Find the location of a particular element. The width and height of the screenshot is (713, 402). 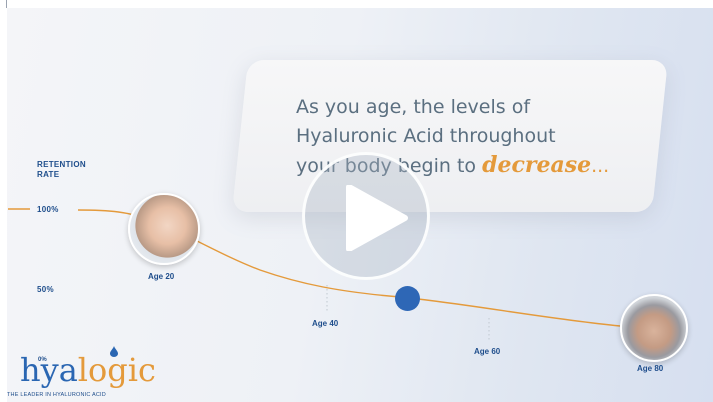

logo-word-a: hya is located at coordinates (49, 370).